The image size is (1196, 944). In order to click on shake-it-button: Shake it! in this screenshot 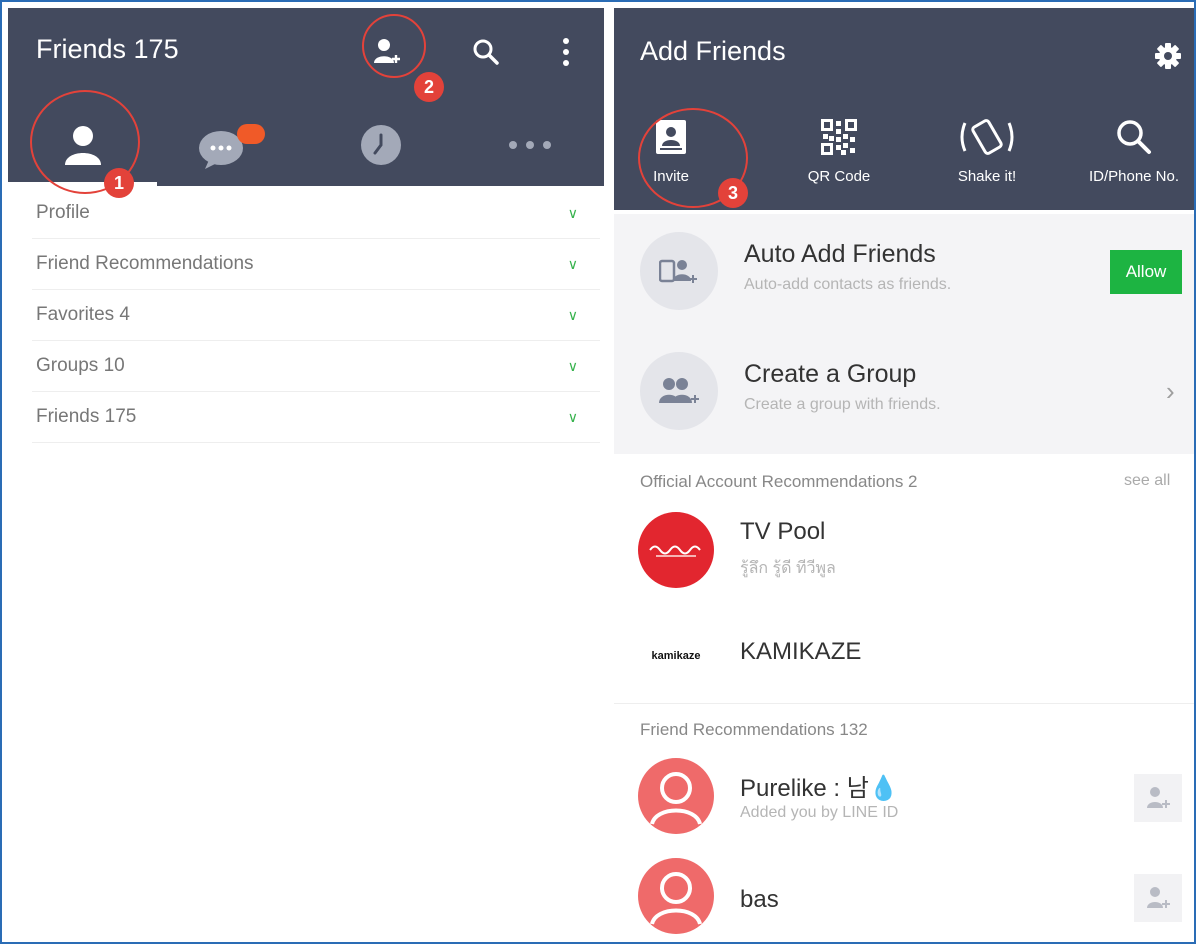, I will do `click(987, 157)`.